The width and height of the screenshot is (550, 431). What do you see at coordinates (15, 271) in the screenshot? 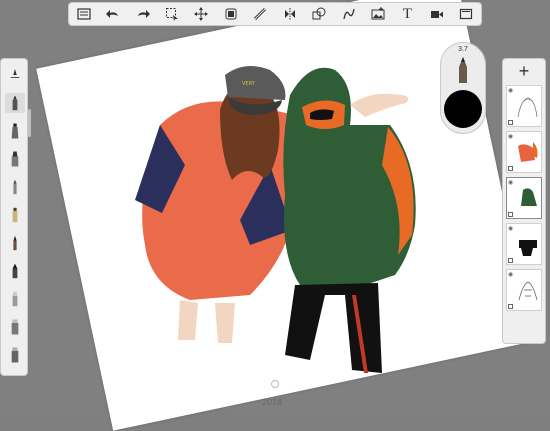
I see `brush-fill` at bounding box center [15, 271].